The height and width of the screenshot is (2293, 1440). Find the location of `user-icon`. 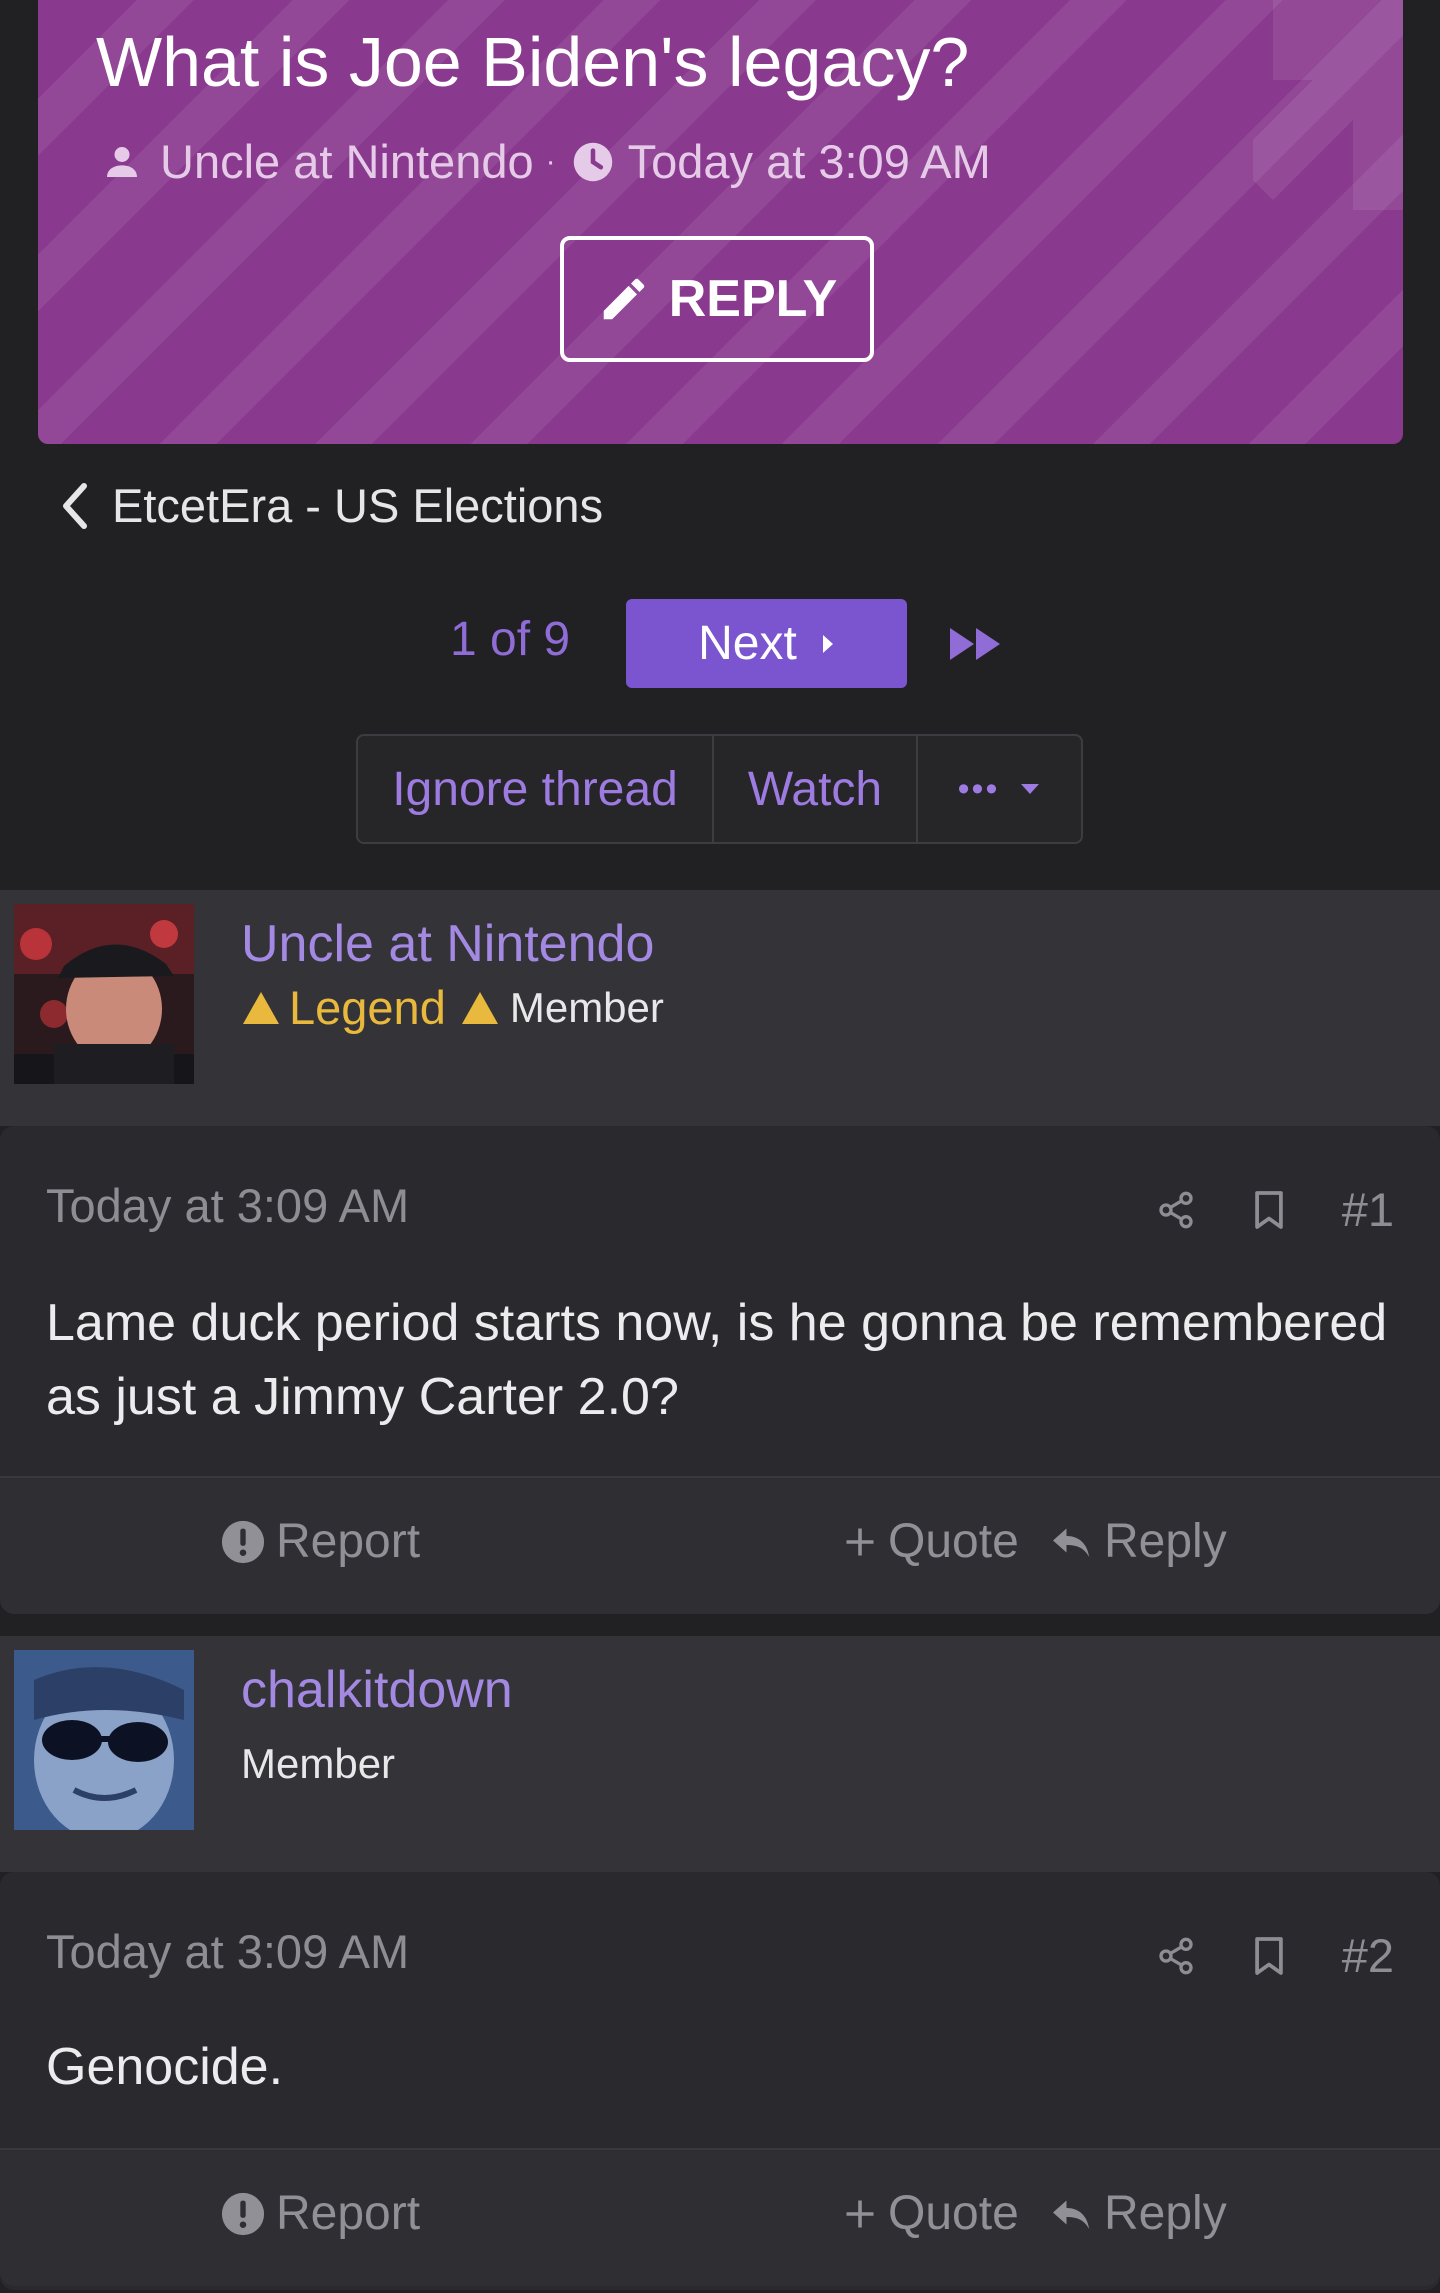

user-icon is located at coordinates (122, 161).